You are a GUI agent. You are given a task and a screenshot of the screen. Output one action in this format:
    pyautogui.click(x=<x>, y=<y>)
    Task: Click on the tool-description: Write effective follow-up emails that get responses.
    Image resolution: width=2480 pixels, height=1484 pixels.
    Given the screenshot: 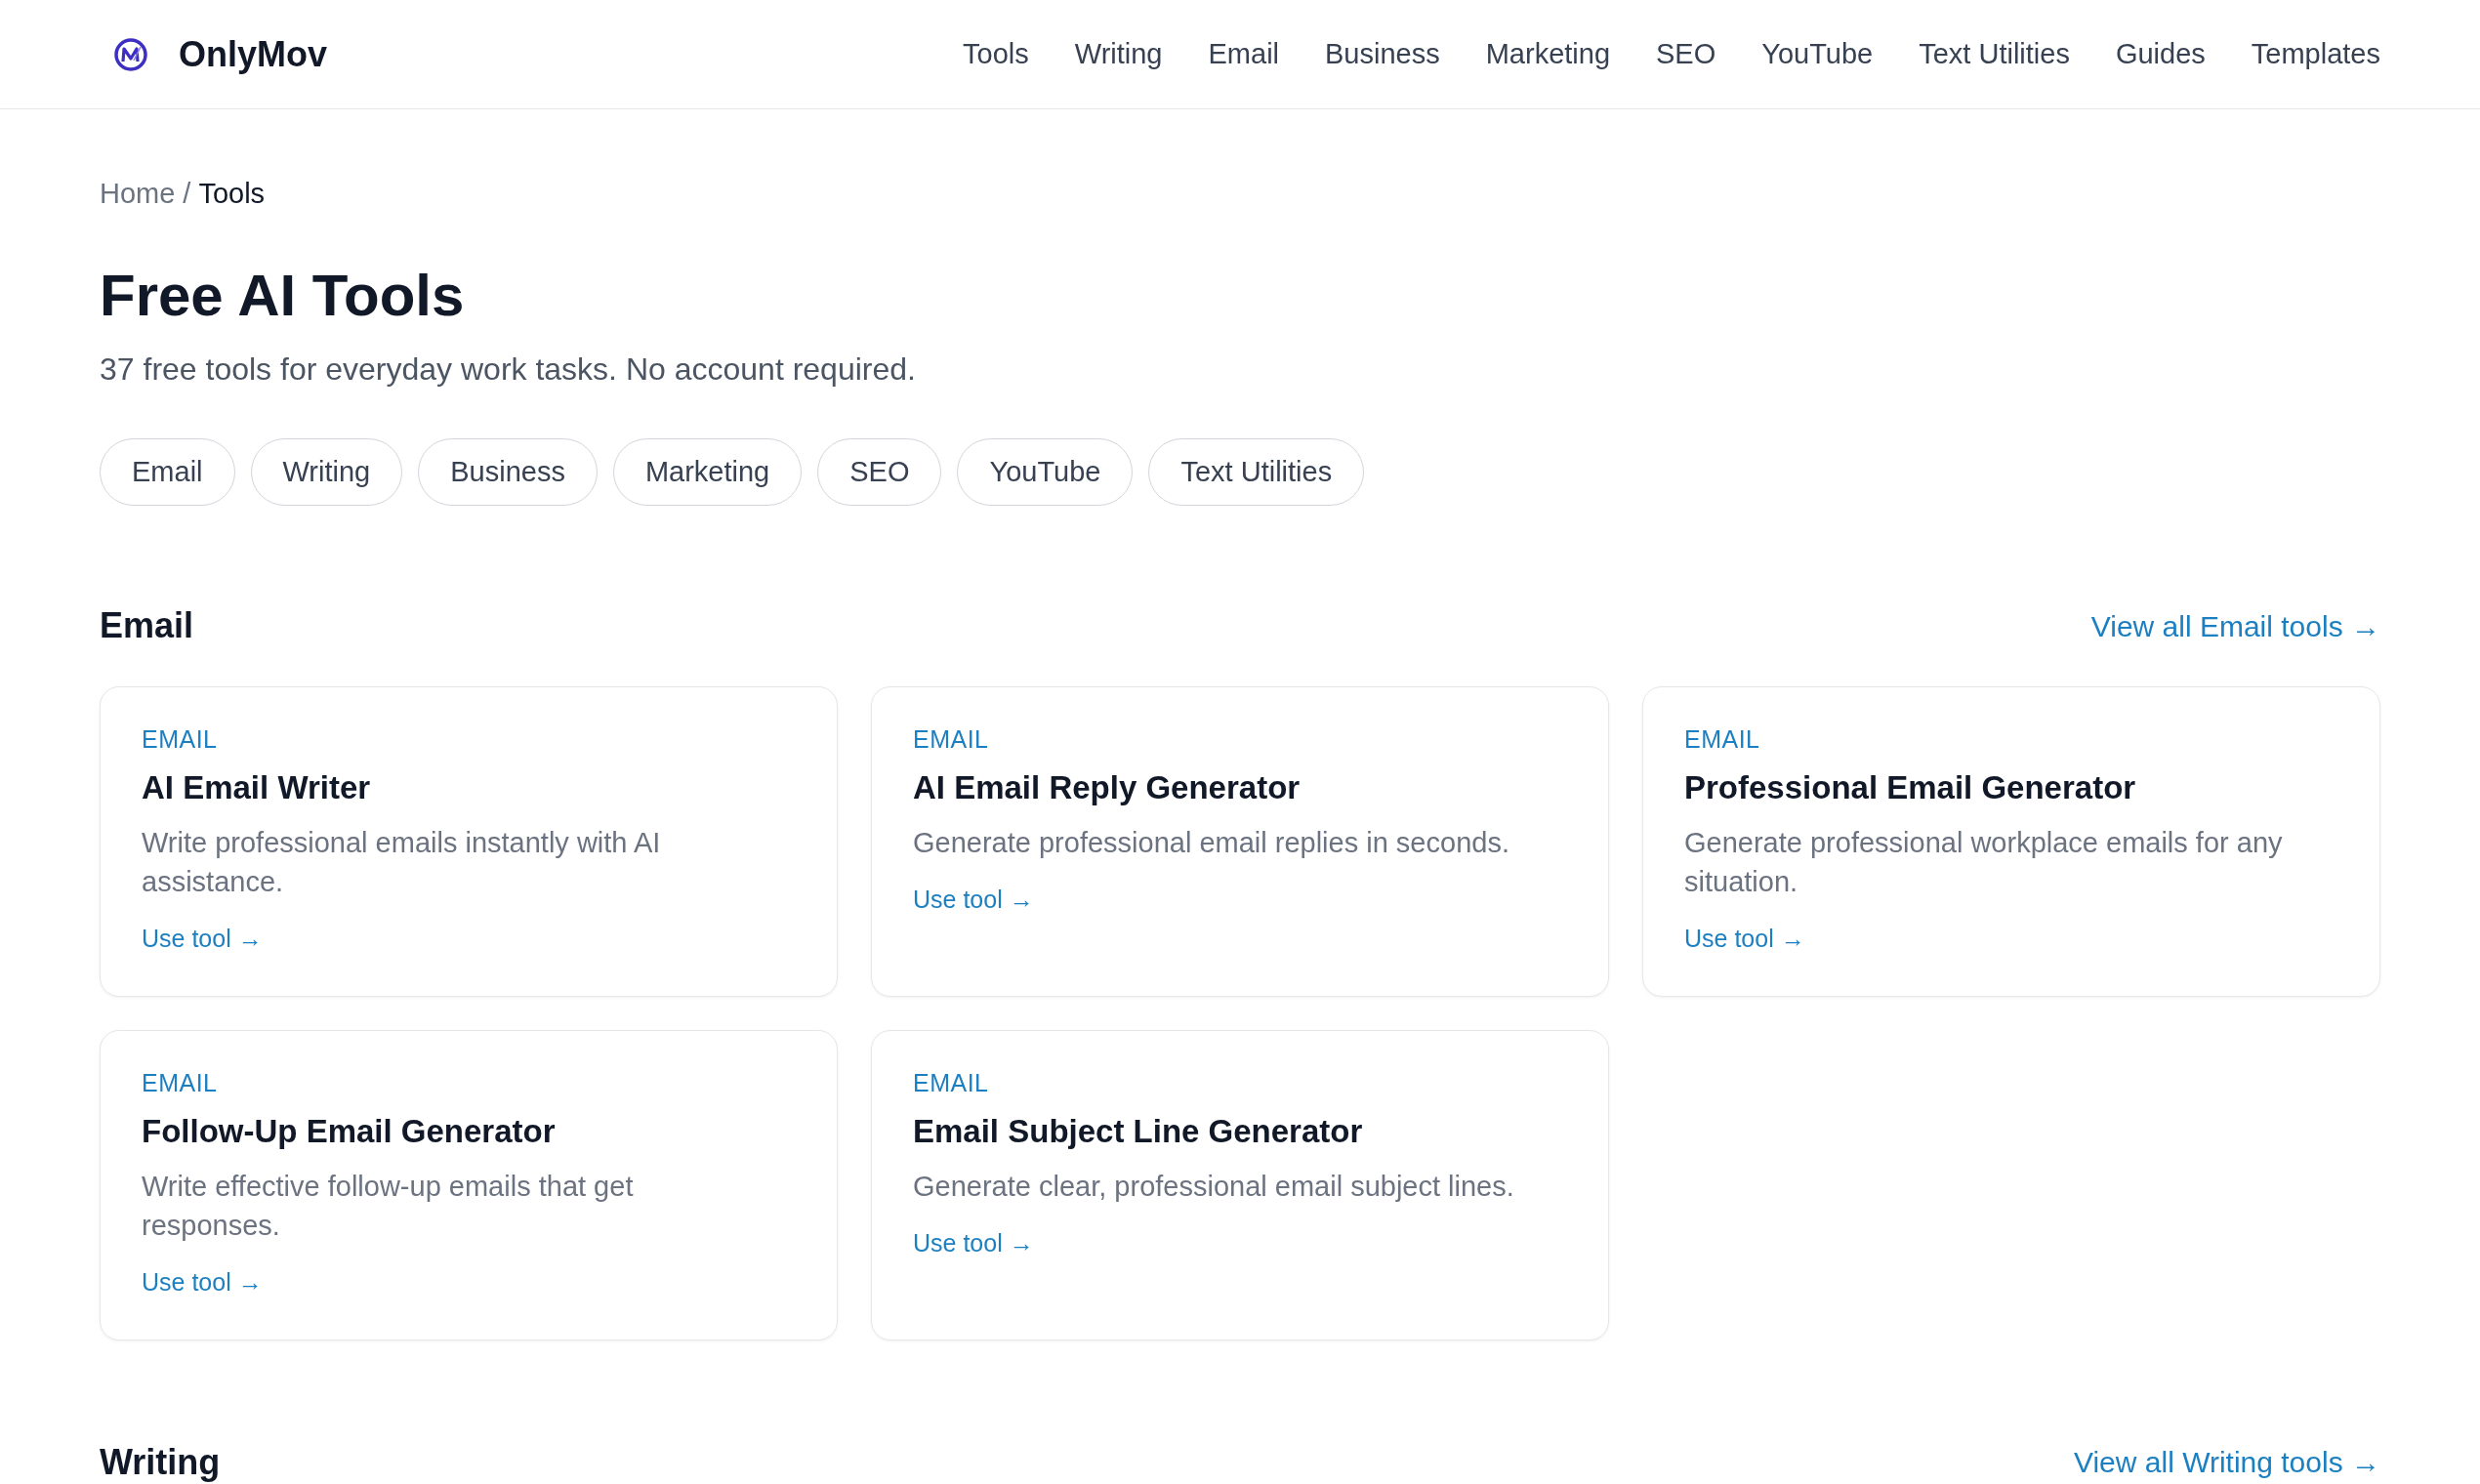 What is the action you would take?
    pyautogui.click(x=388, y=1206)
    